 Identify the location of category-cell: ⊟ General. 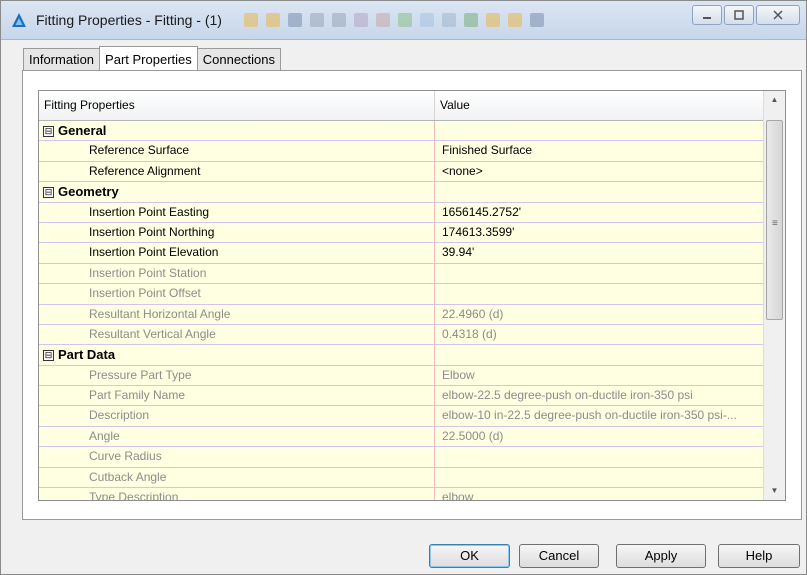
(237, 131).